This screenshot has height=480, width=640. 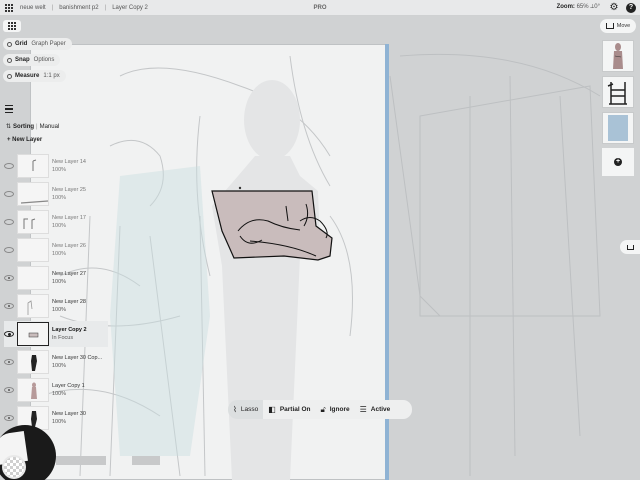 I want to click on zoom-value: 65% ⟂0°, so click(x=588, y=7).